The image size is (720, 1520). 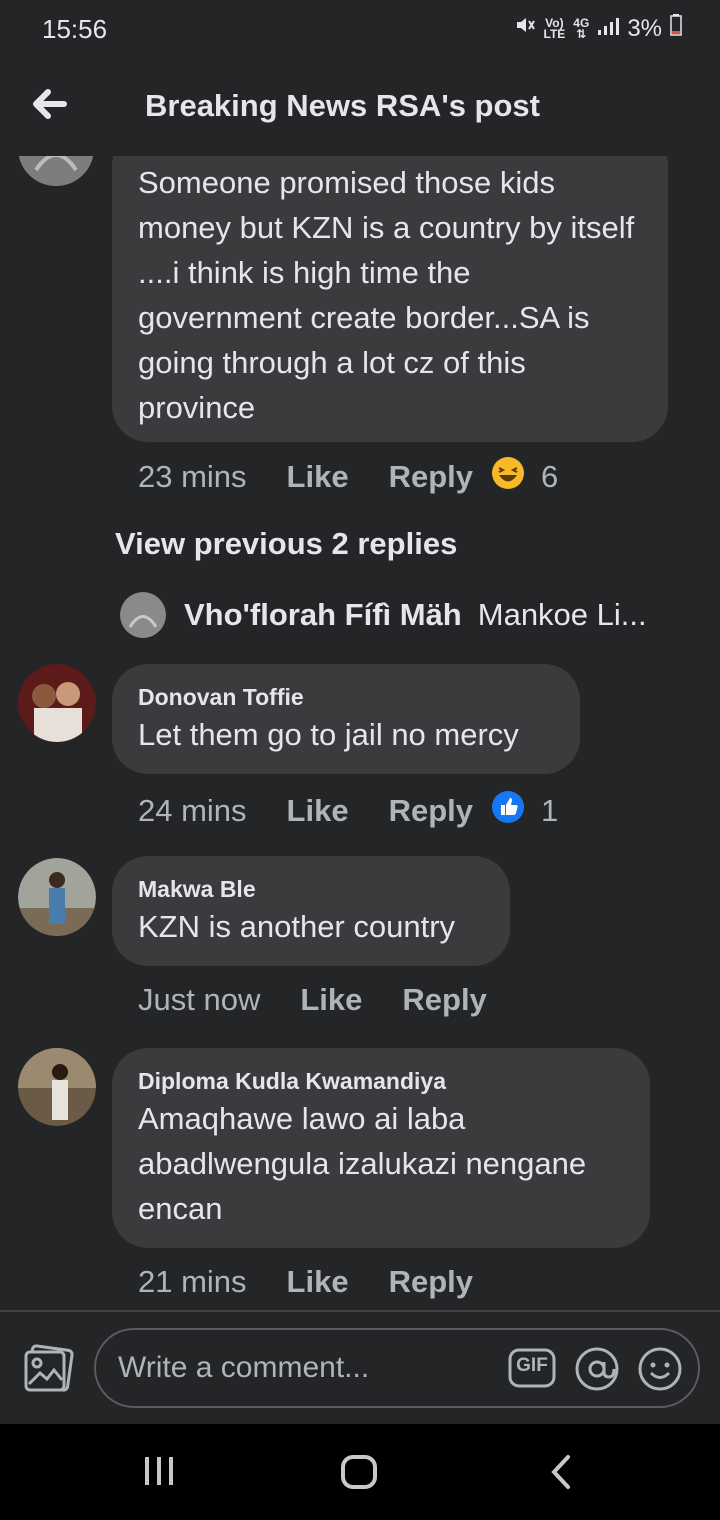 What do you see at coordinates (192, 1281) in the screenshot?
I see `comment-time: 21 mins` at bounding box center [192, 1281].